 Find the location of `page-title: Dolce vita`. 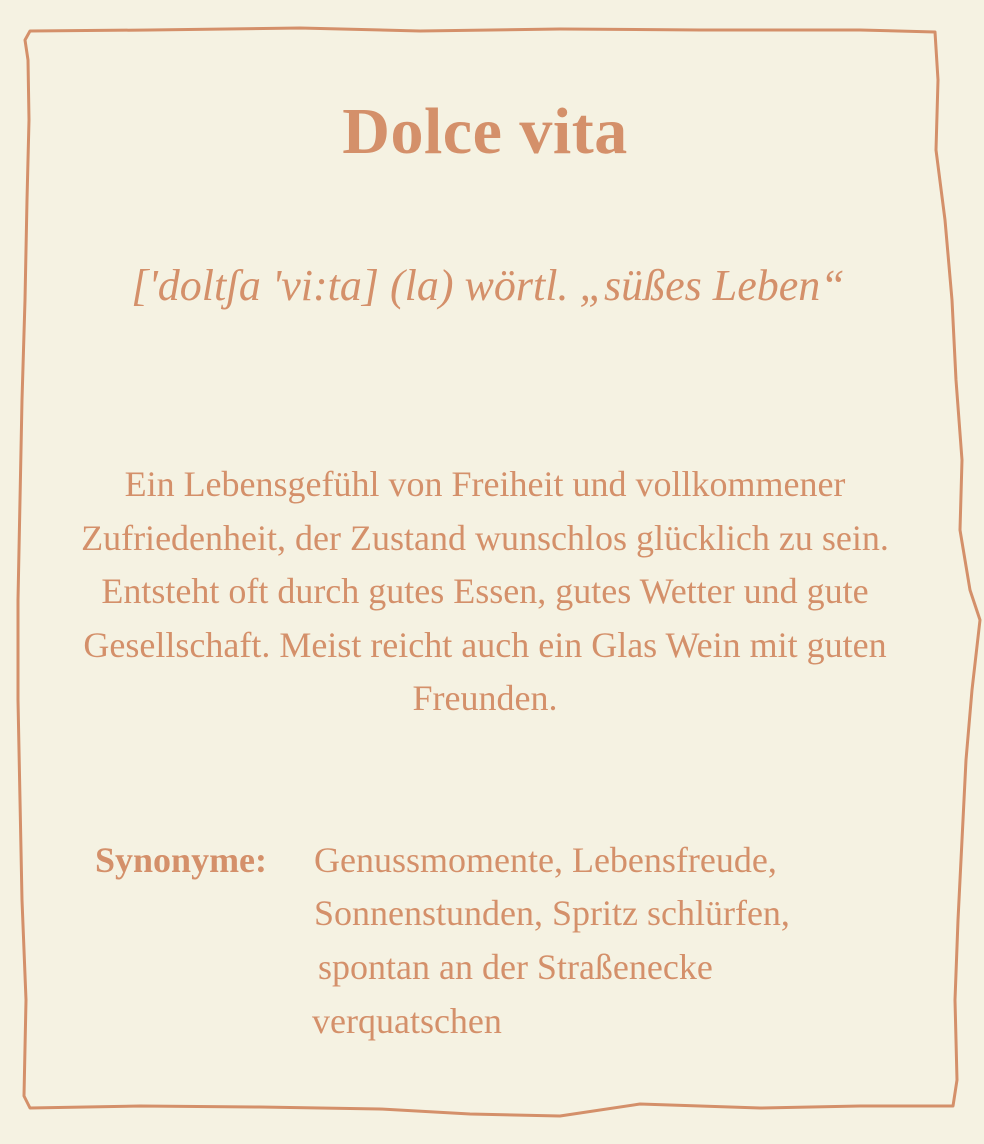

page-title: Dolce vita is located at coordinates (485, 131).